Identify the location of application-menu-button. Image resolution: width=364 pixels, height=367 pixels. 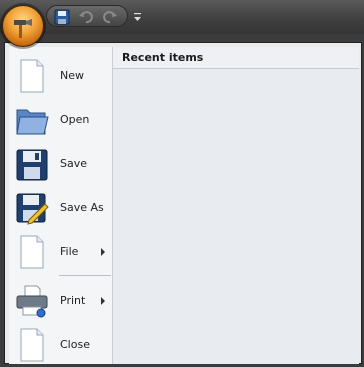
(23, 26).